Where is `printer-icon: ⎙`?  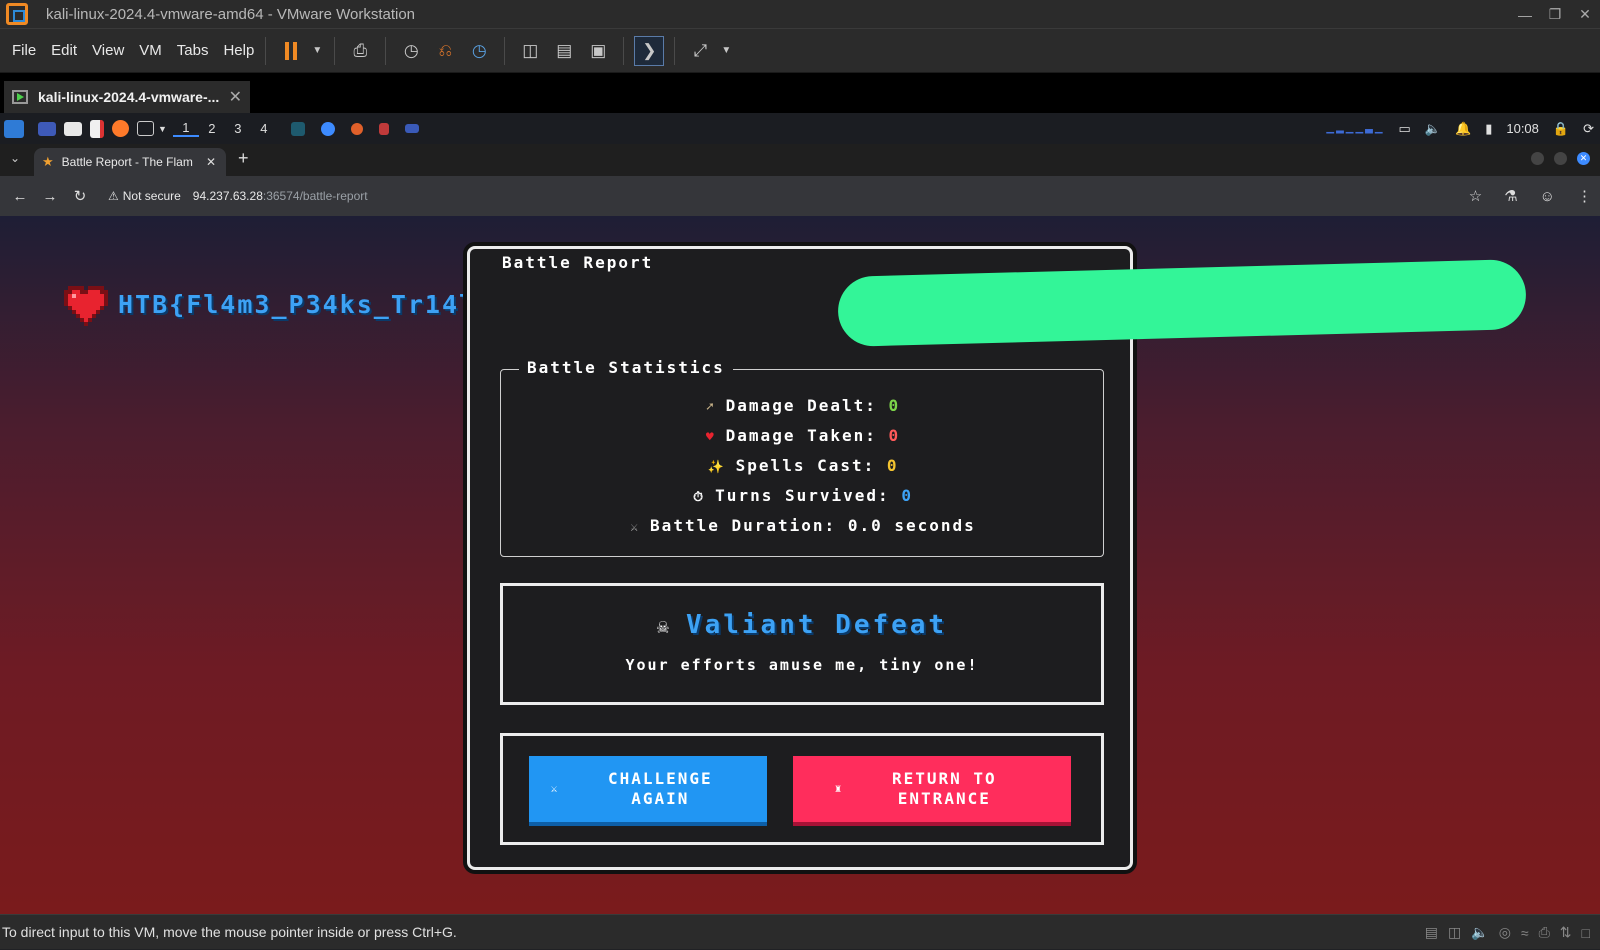
printer-icon: ⎙ is located at coordinates (1544, 932).